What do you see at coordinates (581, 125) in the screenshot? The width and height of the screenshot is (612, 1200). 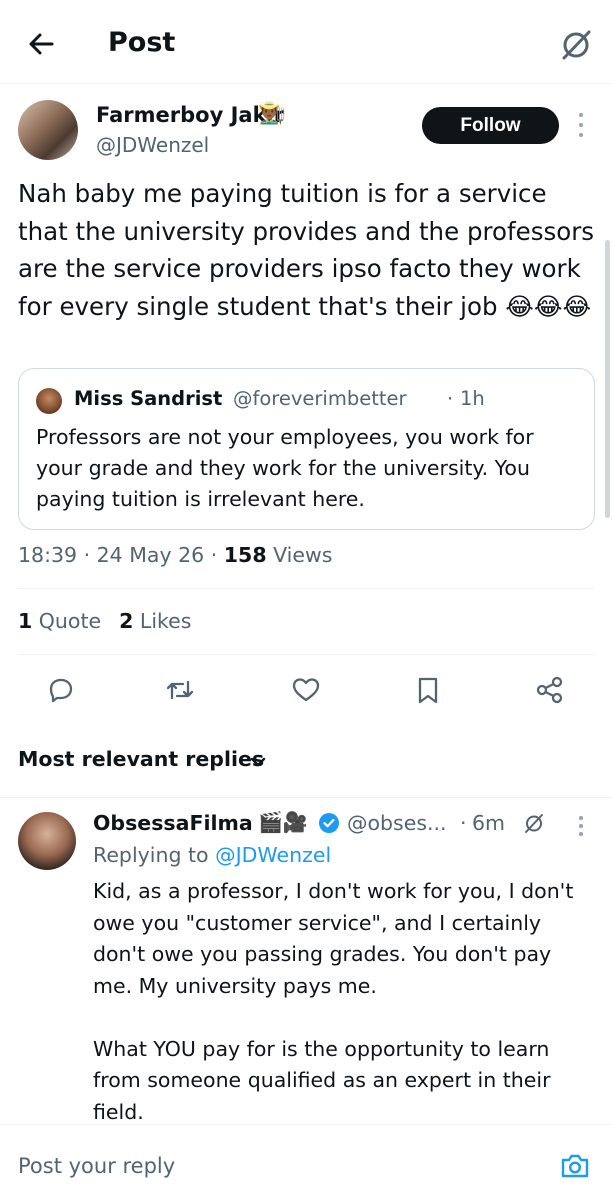 I see `more-options-icon` at bounding box center [581, 125].